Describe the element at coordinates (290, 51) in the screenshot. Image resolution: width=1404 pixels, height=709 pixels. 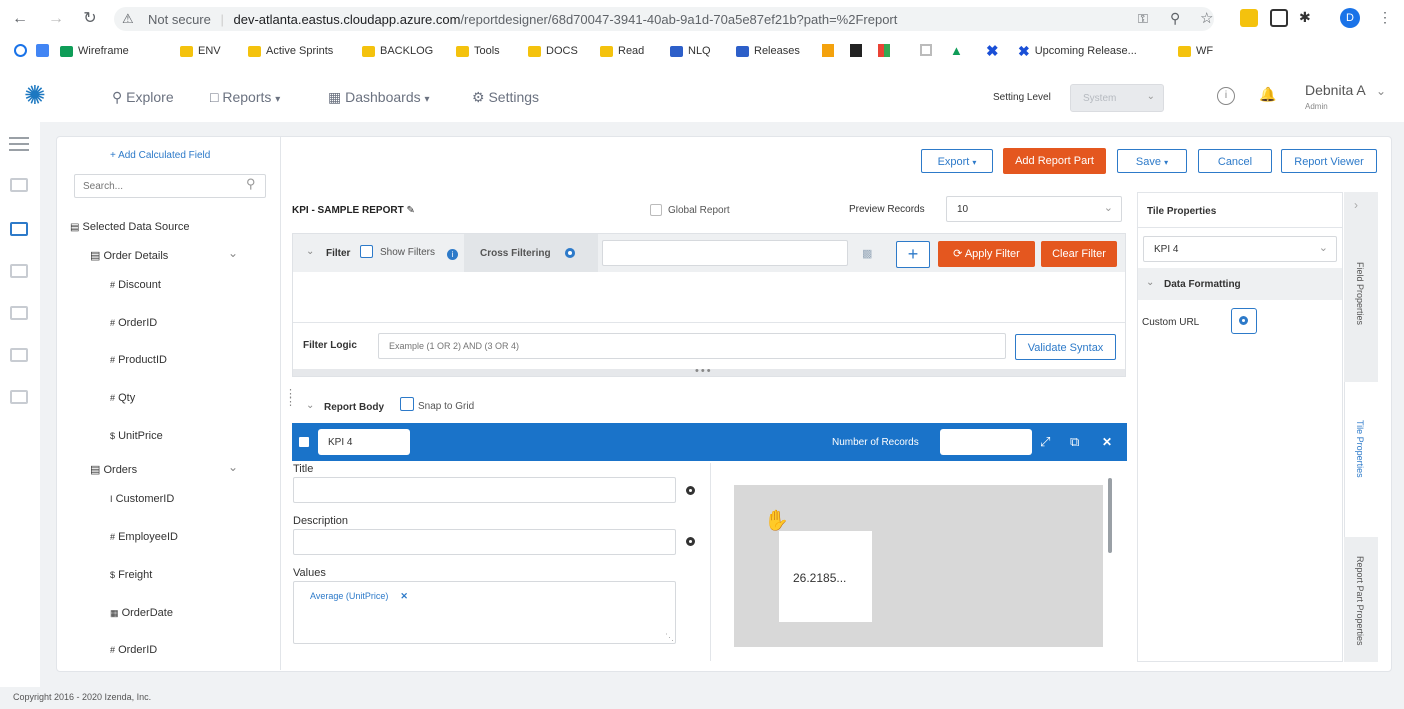
I see `bookmark-active-sprints: Active Sprints` at that location.